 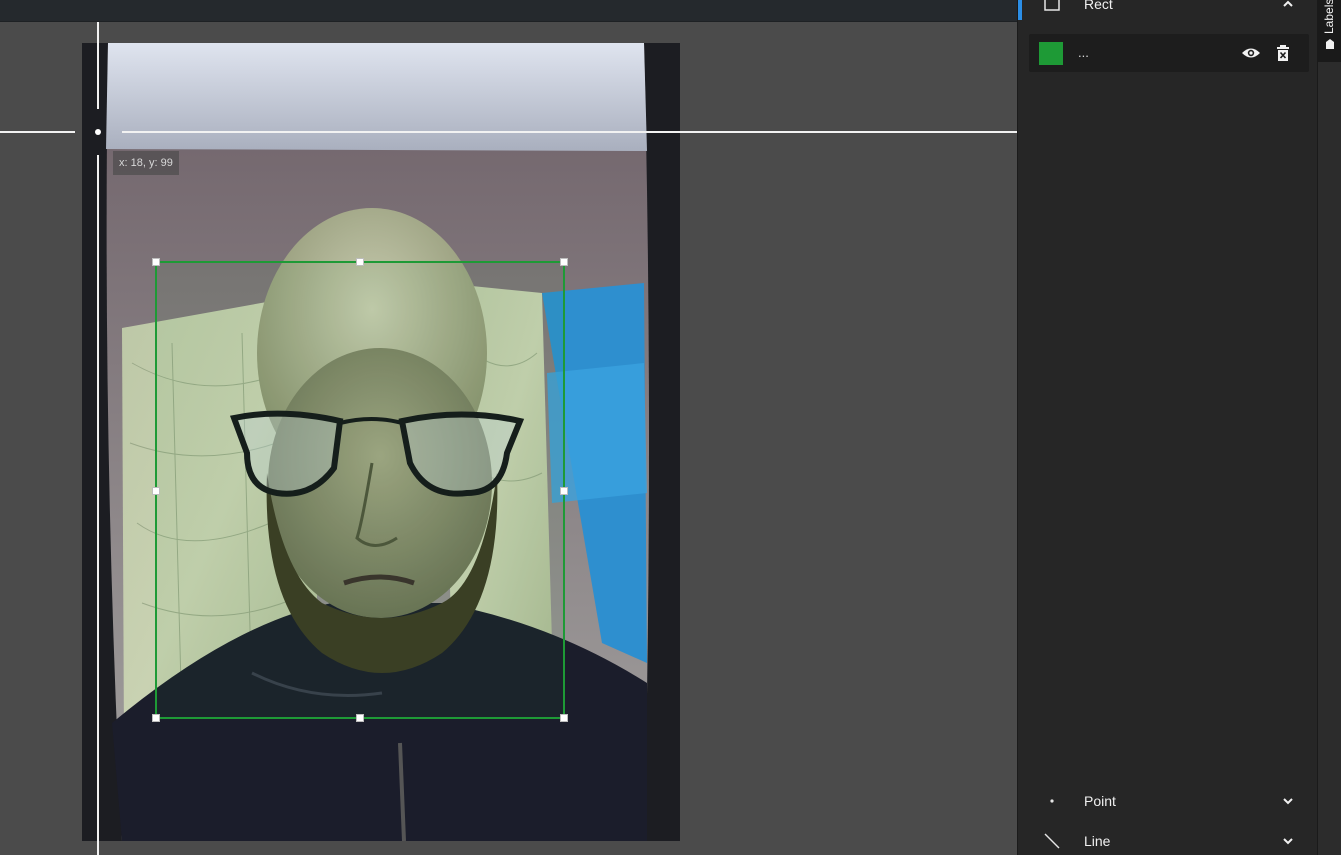 I want to click on tab-labels: Labels, so click(x=1329, y=31).